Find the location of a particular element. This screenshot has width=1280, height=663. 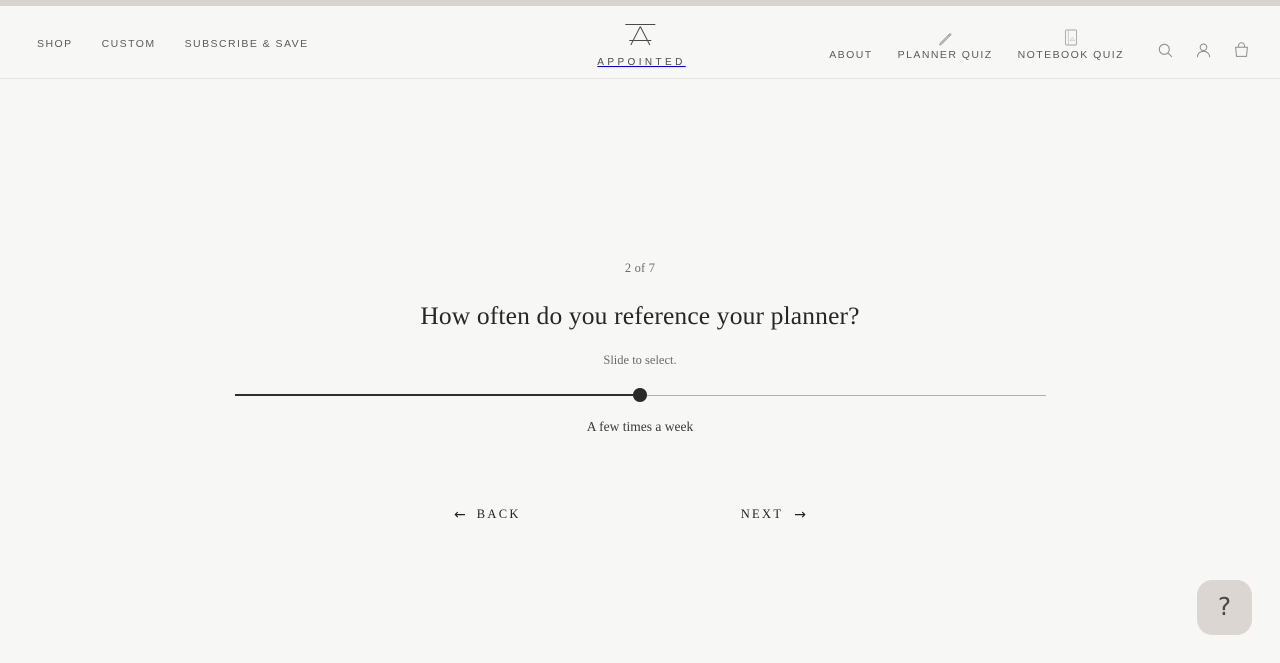

quiz-slider is located at coordinates (640, 396).